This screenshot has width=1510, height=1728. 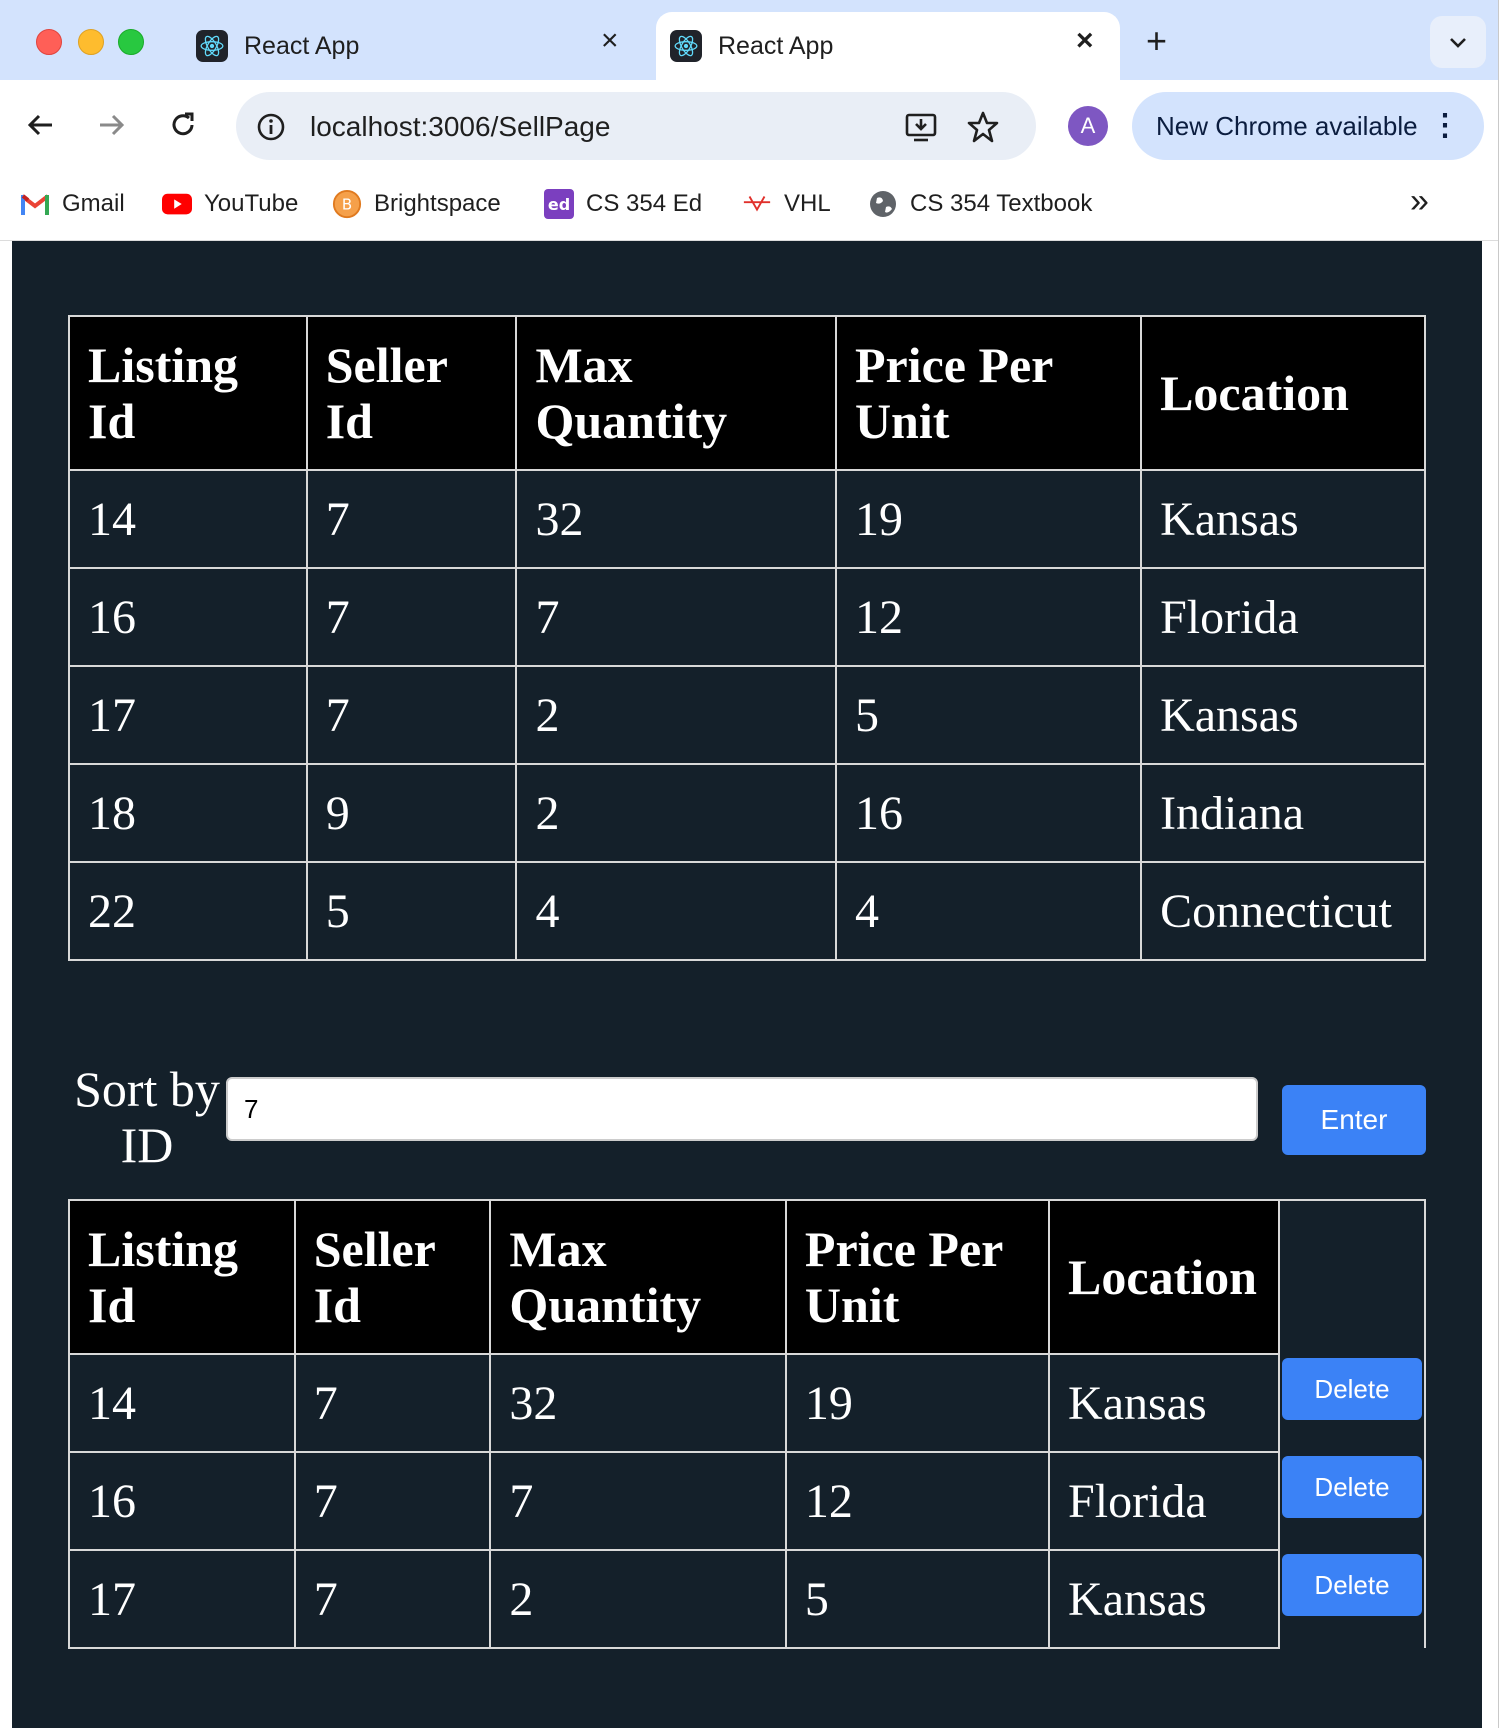 What do you see at coordinates (35, 204) in the screenshot?
I see `gmail-icon` at bounding box center [35, 204].